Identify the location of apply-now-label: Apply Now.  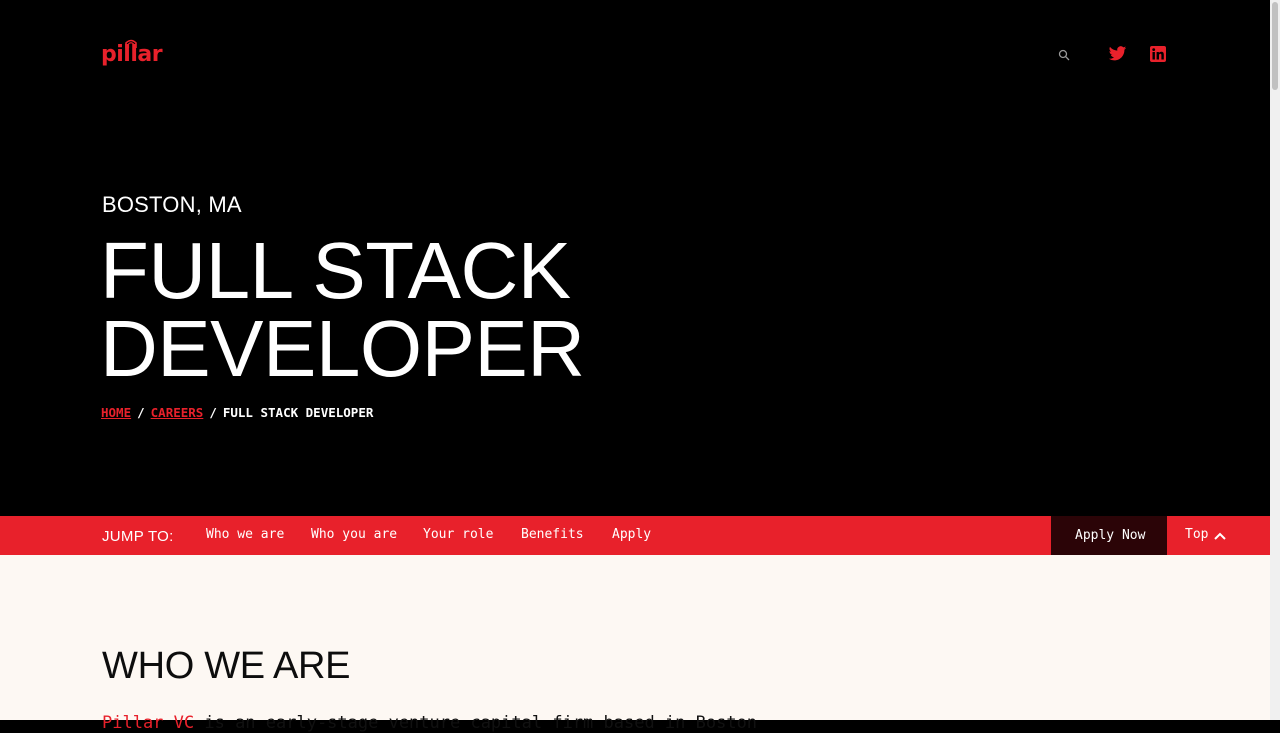
(1110, 535).